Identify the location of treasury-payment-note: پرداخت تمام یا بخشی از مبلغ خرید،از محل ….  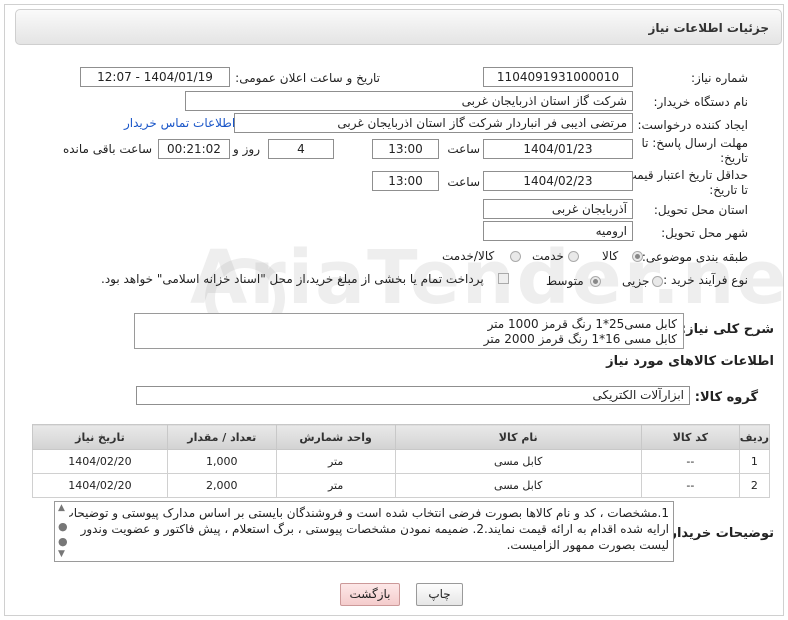
(292, 279).